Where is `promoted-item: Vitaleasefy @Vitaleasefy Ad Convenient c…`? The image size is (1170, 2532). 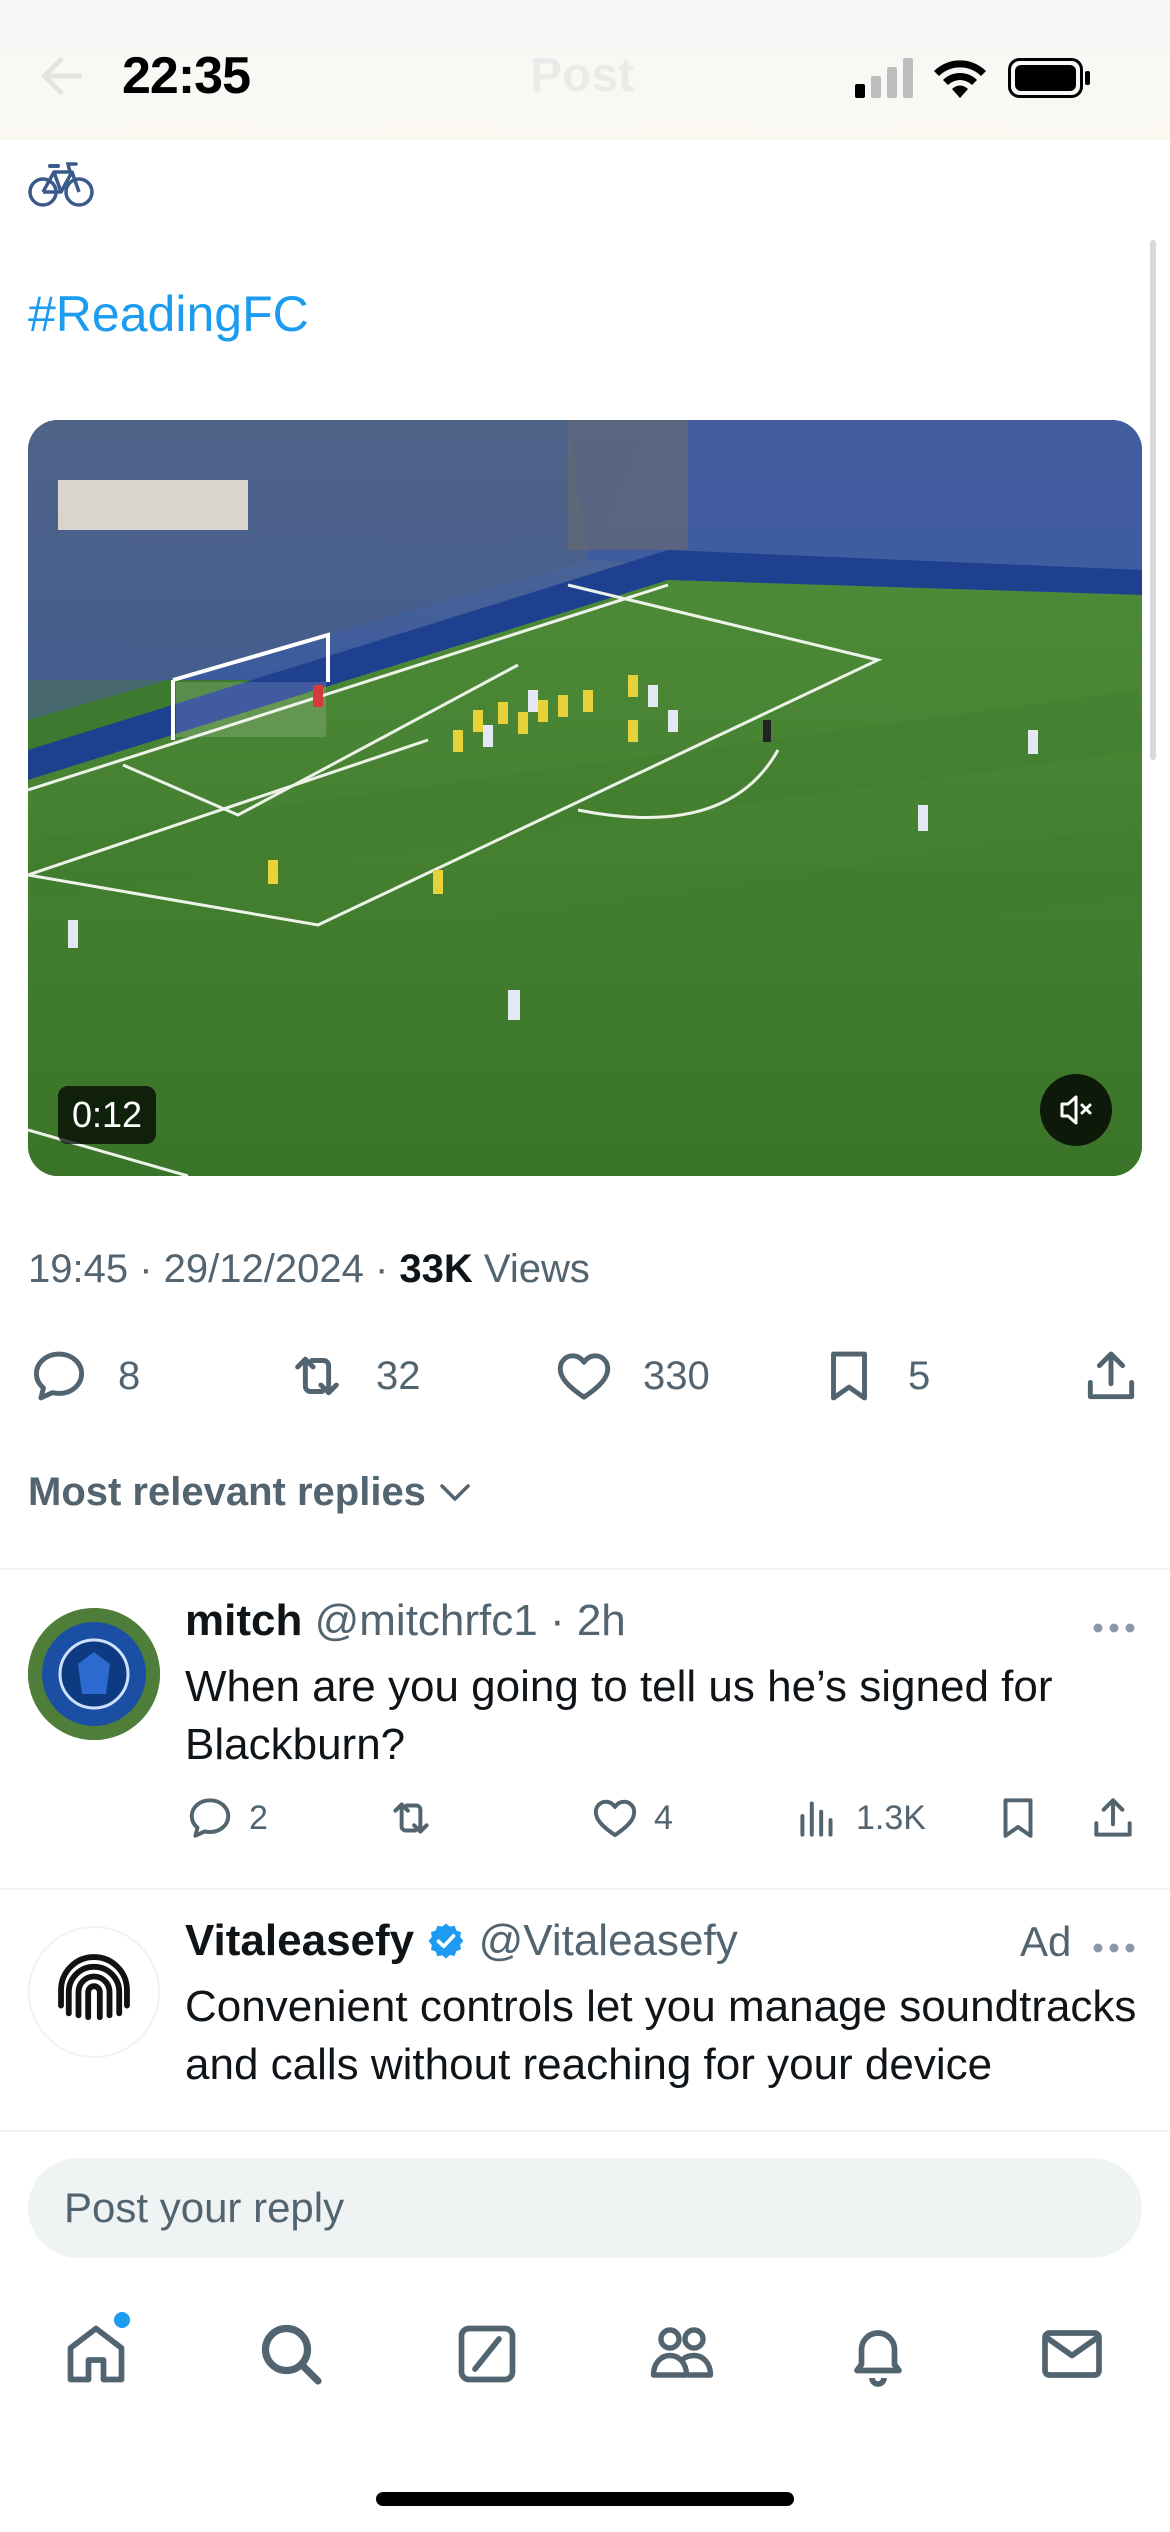
promoted-item: Vitaleasefy @Vitaleasefy Ad Convenient c… is located at coordinates (585, 2010).